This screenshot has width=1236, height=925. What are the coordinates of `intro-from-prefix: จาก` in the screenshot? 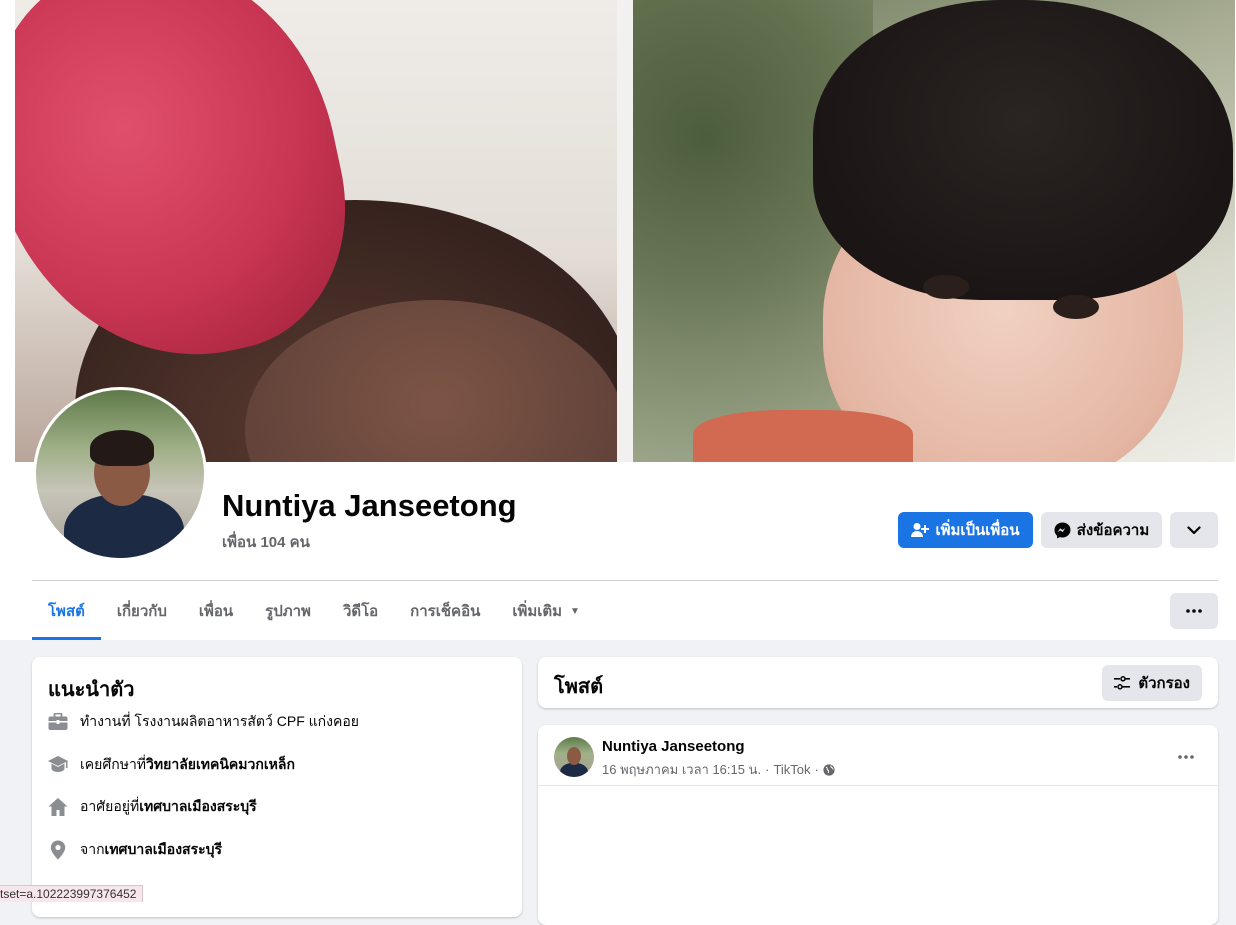 It's located at (92, 849).